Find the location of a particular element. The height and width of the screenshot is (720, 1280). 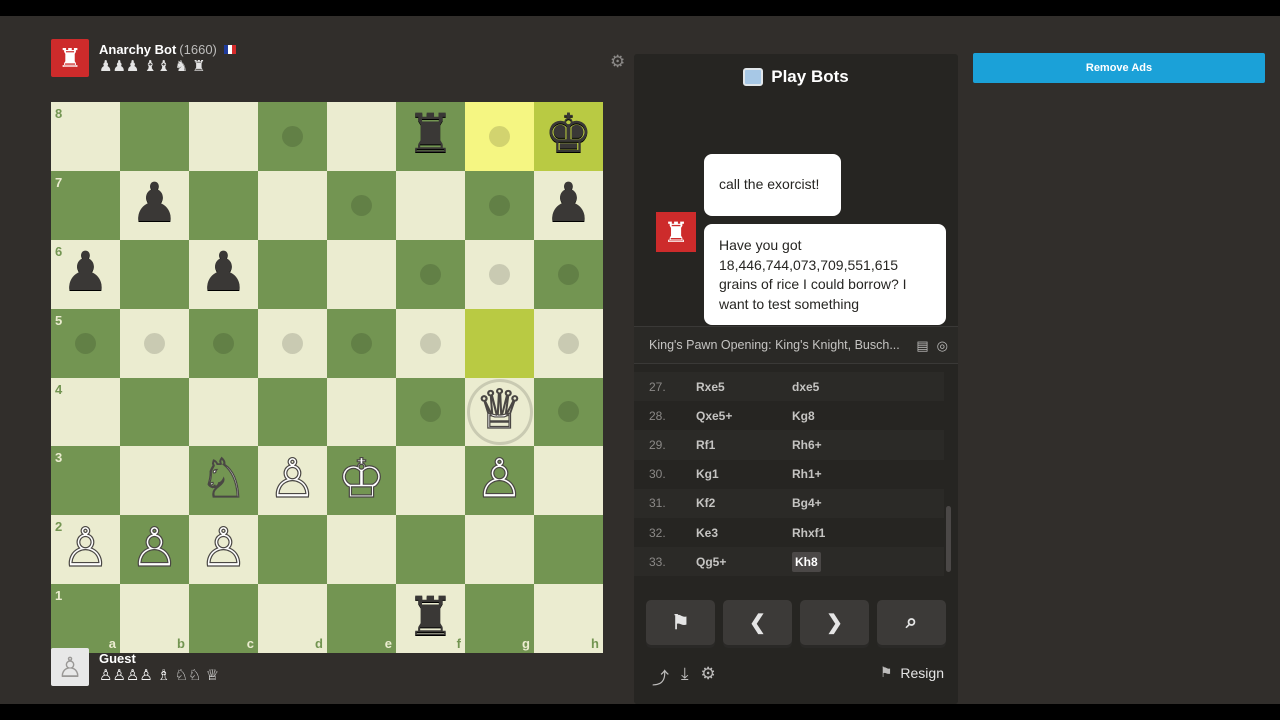

square-e1: e is located at coordinates (361, 618).